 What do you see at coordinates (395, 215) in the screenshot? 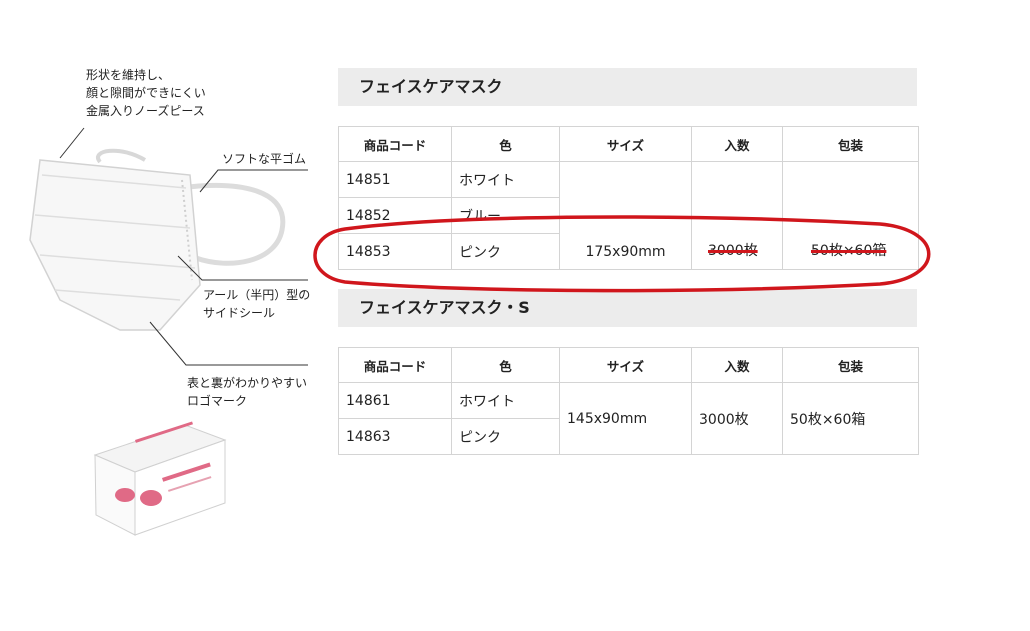
I see `cell-code: 14852` at bounding box center [395, 215].